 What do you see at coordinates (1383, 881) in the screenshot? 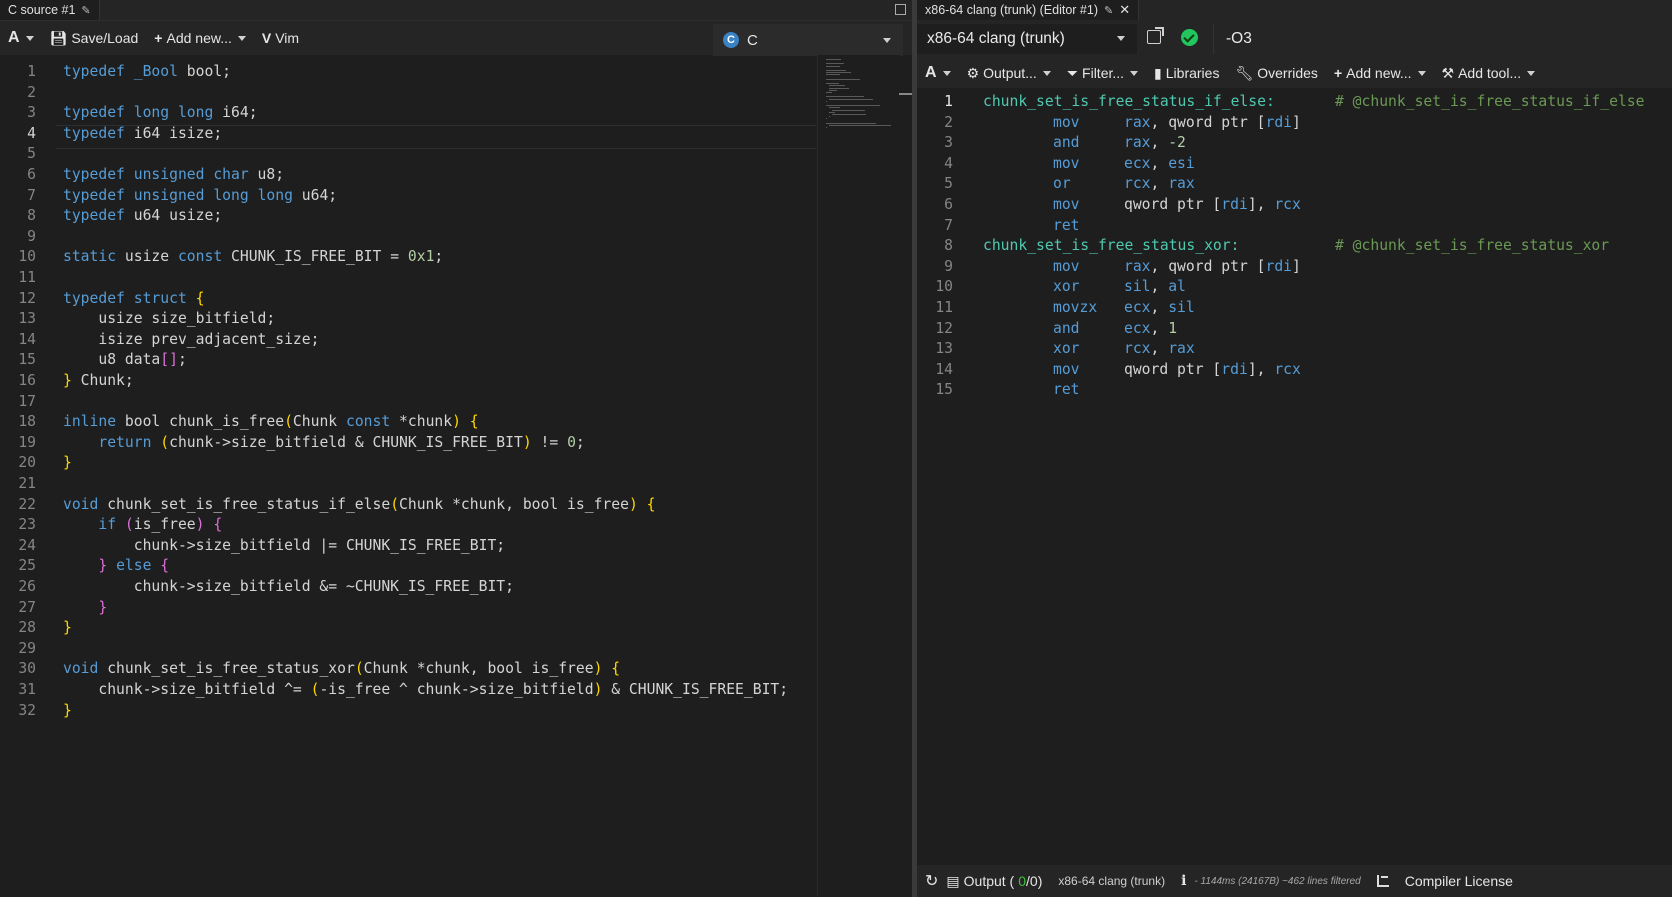
I see `chart-icon` at bounding box center [1383, 881].